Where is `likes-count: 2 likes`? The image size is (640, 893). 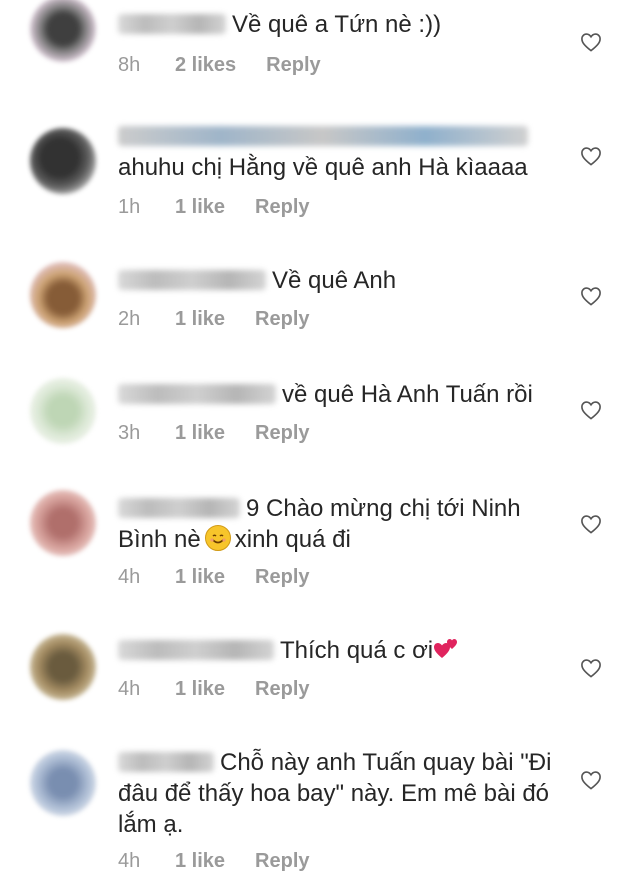 likes-count: 2 likes is located at coordinates (205, 65).